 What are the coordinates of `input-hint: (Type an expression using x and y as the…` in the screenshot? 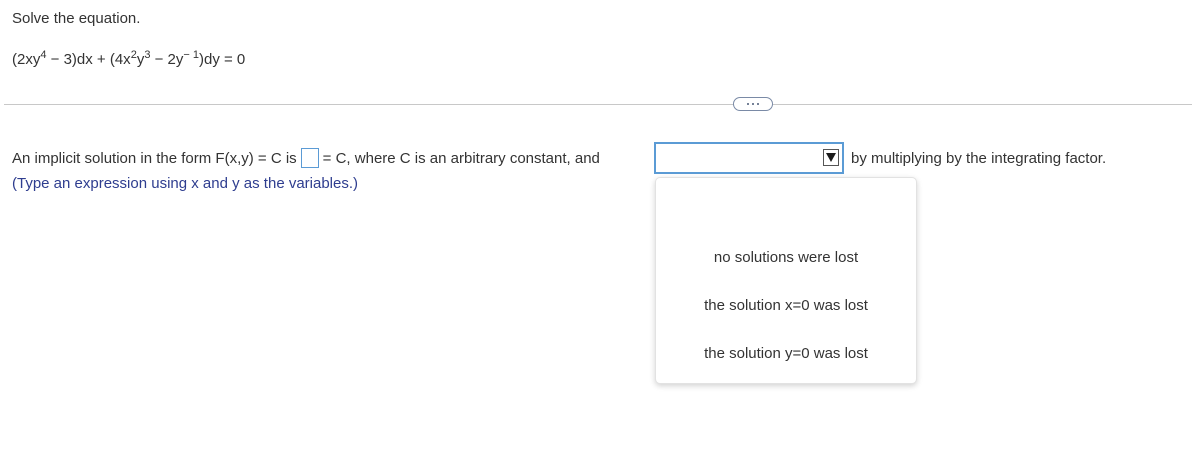 It's located at (185, 183).